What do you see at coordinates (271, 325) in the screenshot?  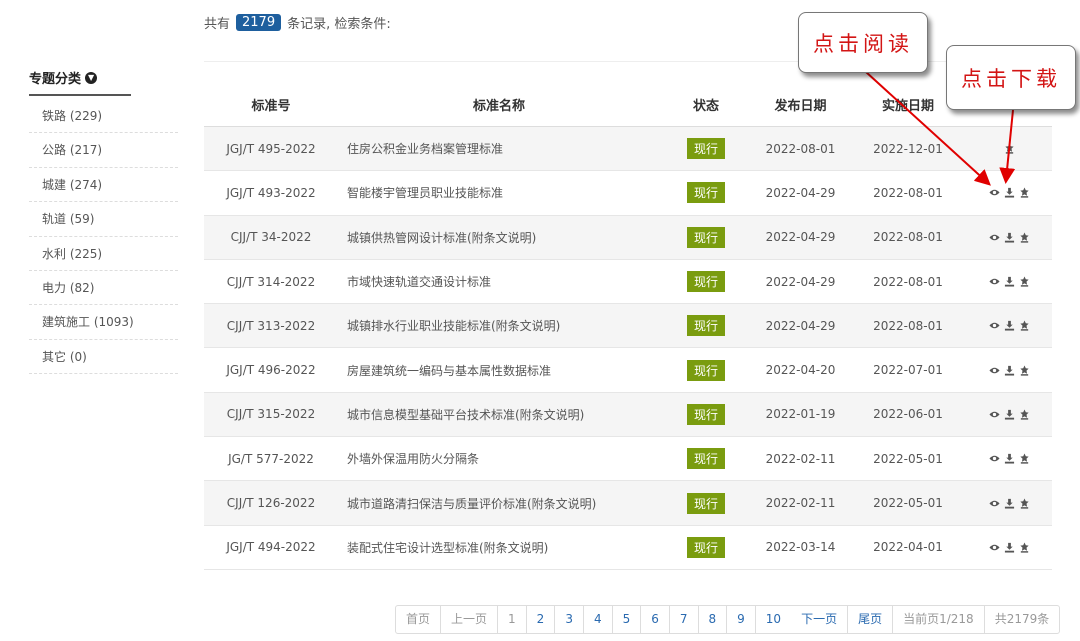 I see `standard-code: CJJ/T 313-2022` at bounding box center [271, 325].